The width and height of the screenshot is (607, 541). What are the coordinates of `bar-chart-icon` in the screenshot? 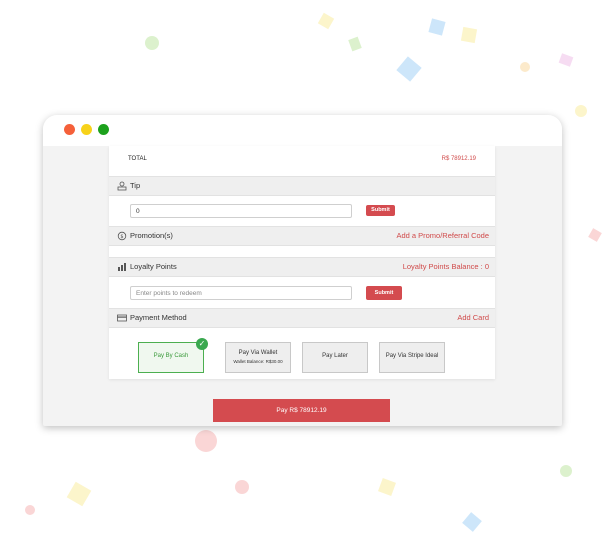 It's located at (122, 267).